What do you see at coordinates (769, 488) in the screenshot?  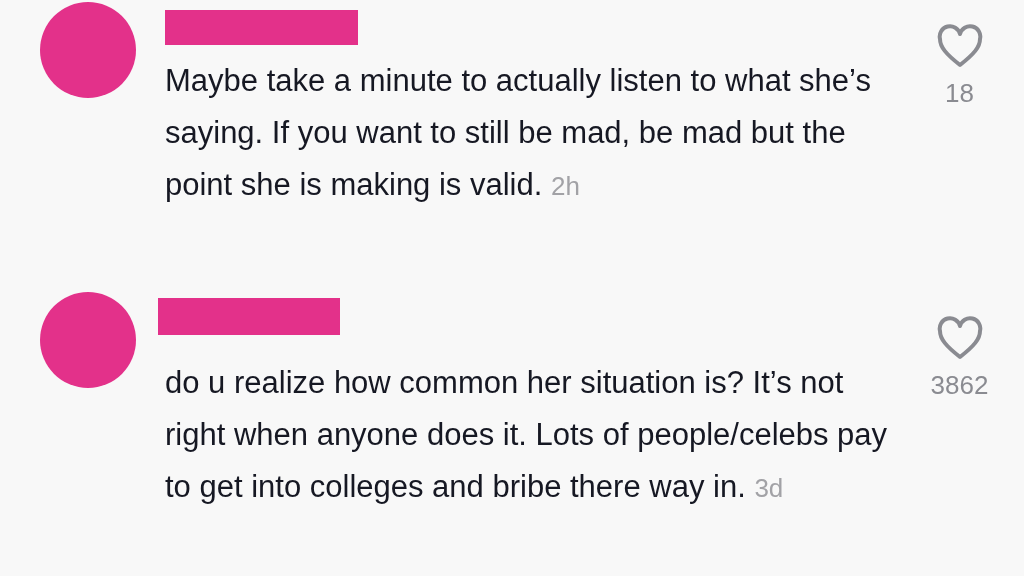 I see `timestamp: 3d` at bounding box center [769, 488].